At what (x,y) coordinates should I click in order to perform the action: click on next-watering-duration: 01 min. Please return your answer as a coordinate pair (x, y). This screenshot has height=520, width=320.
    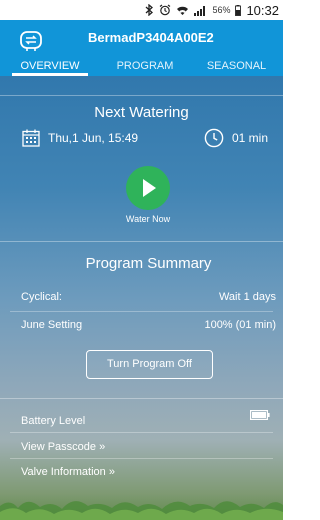
    Looking at the image, I should click on (250, 138).